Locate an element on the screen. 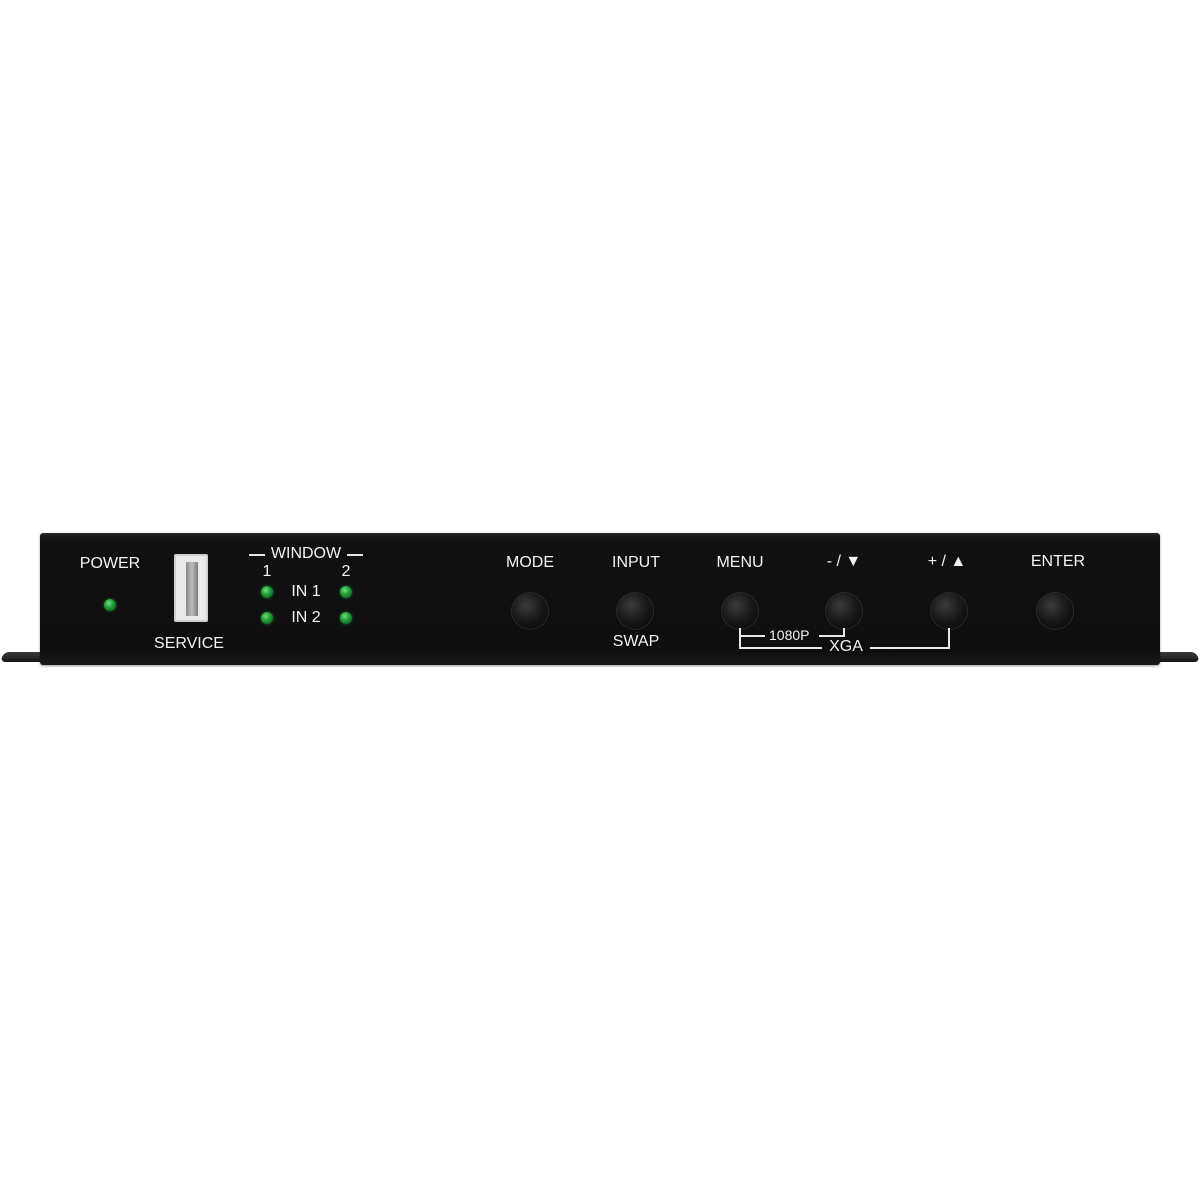  combo-1080p-rule-left is located at coordinates (752, 636).